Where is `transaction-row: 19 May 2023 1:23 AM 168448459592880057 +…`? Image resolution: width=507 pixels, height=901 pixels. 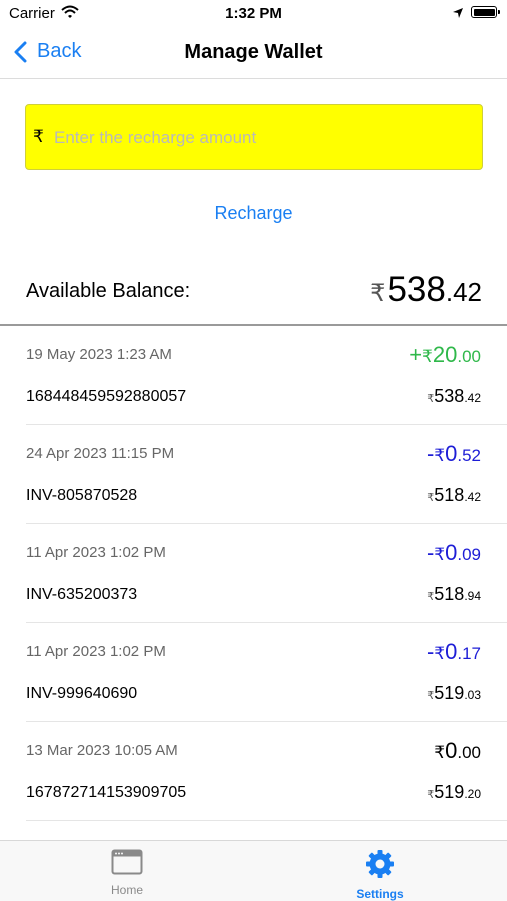 transaction-row: 19 May 2023 1:23 AM 168448459592880057 +… is located at coordinates (253, 375).